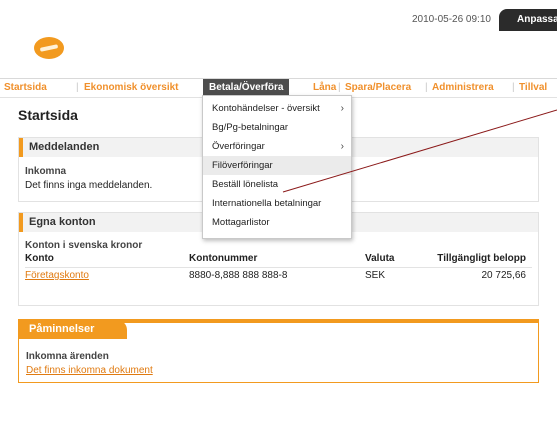  I want to click on bank-logo, so click(49, 48).